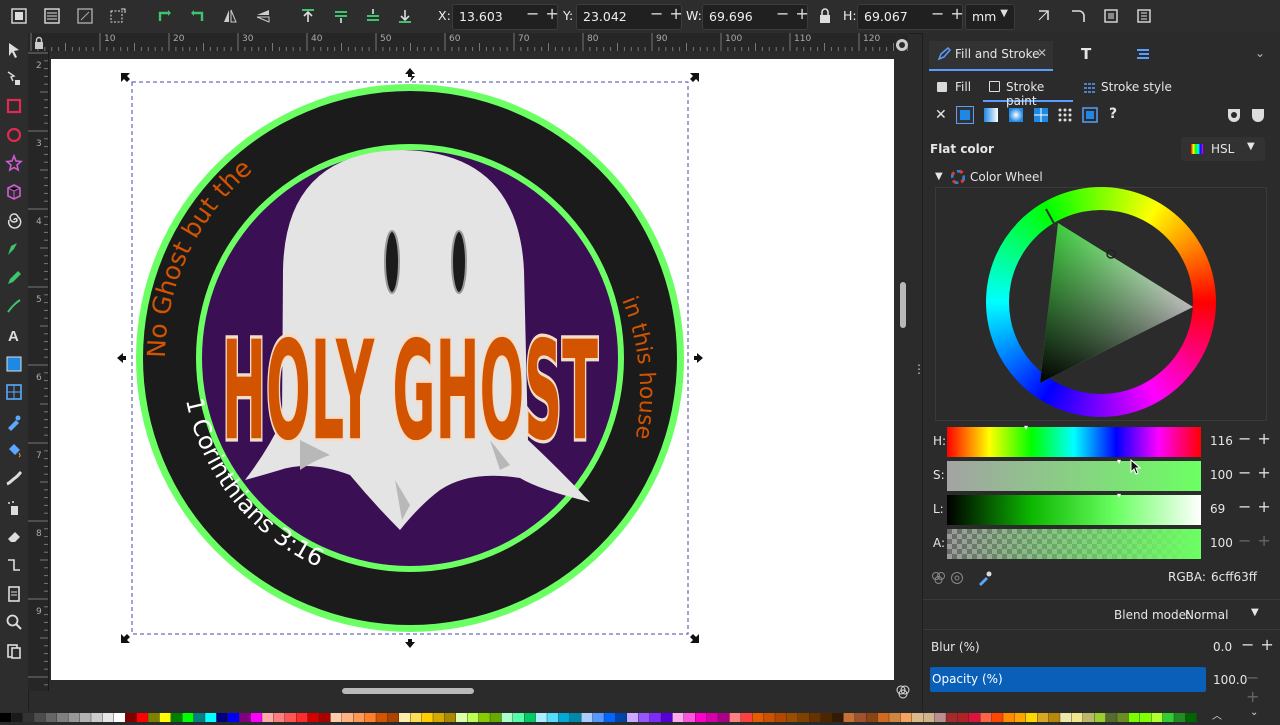  Describe the element at coordinates (1257, 472) in the screenshot. I see `s-stepper: −+` at that location.